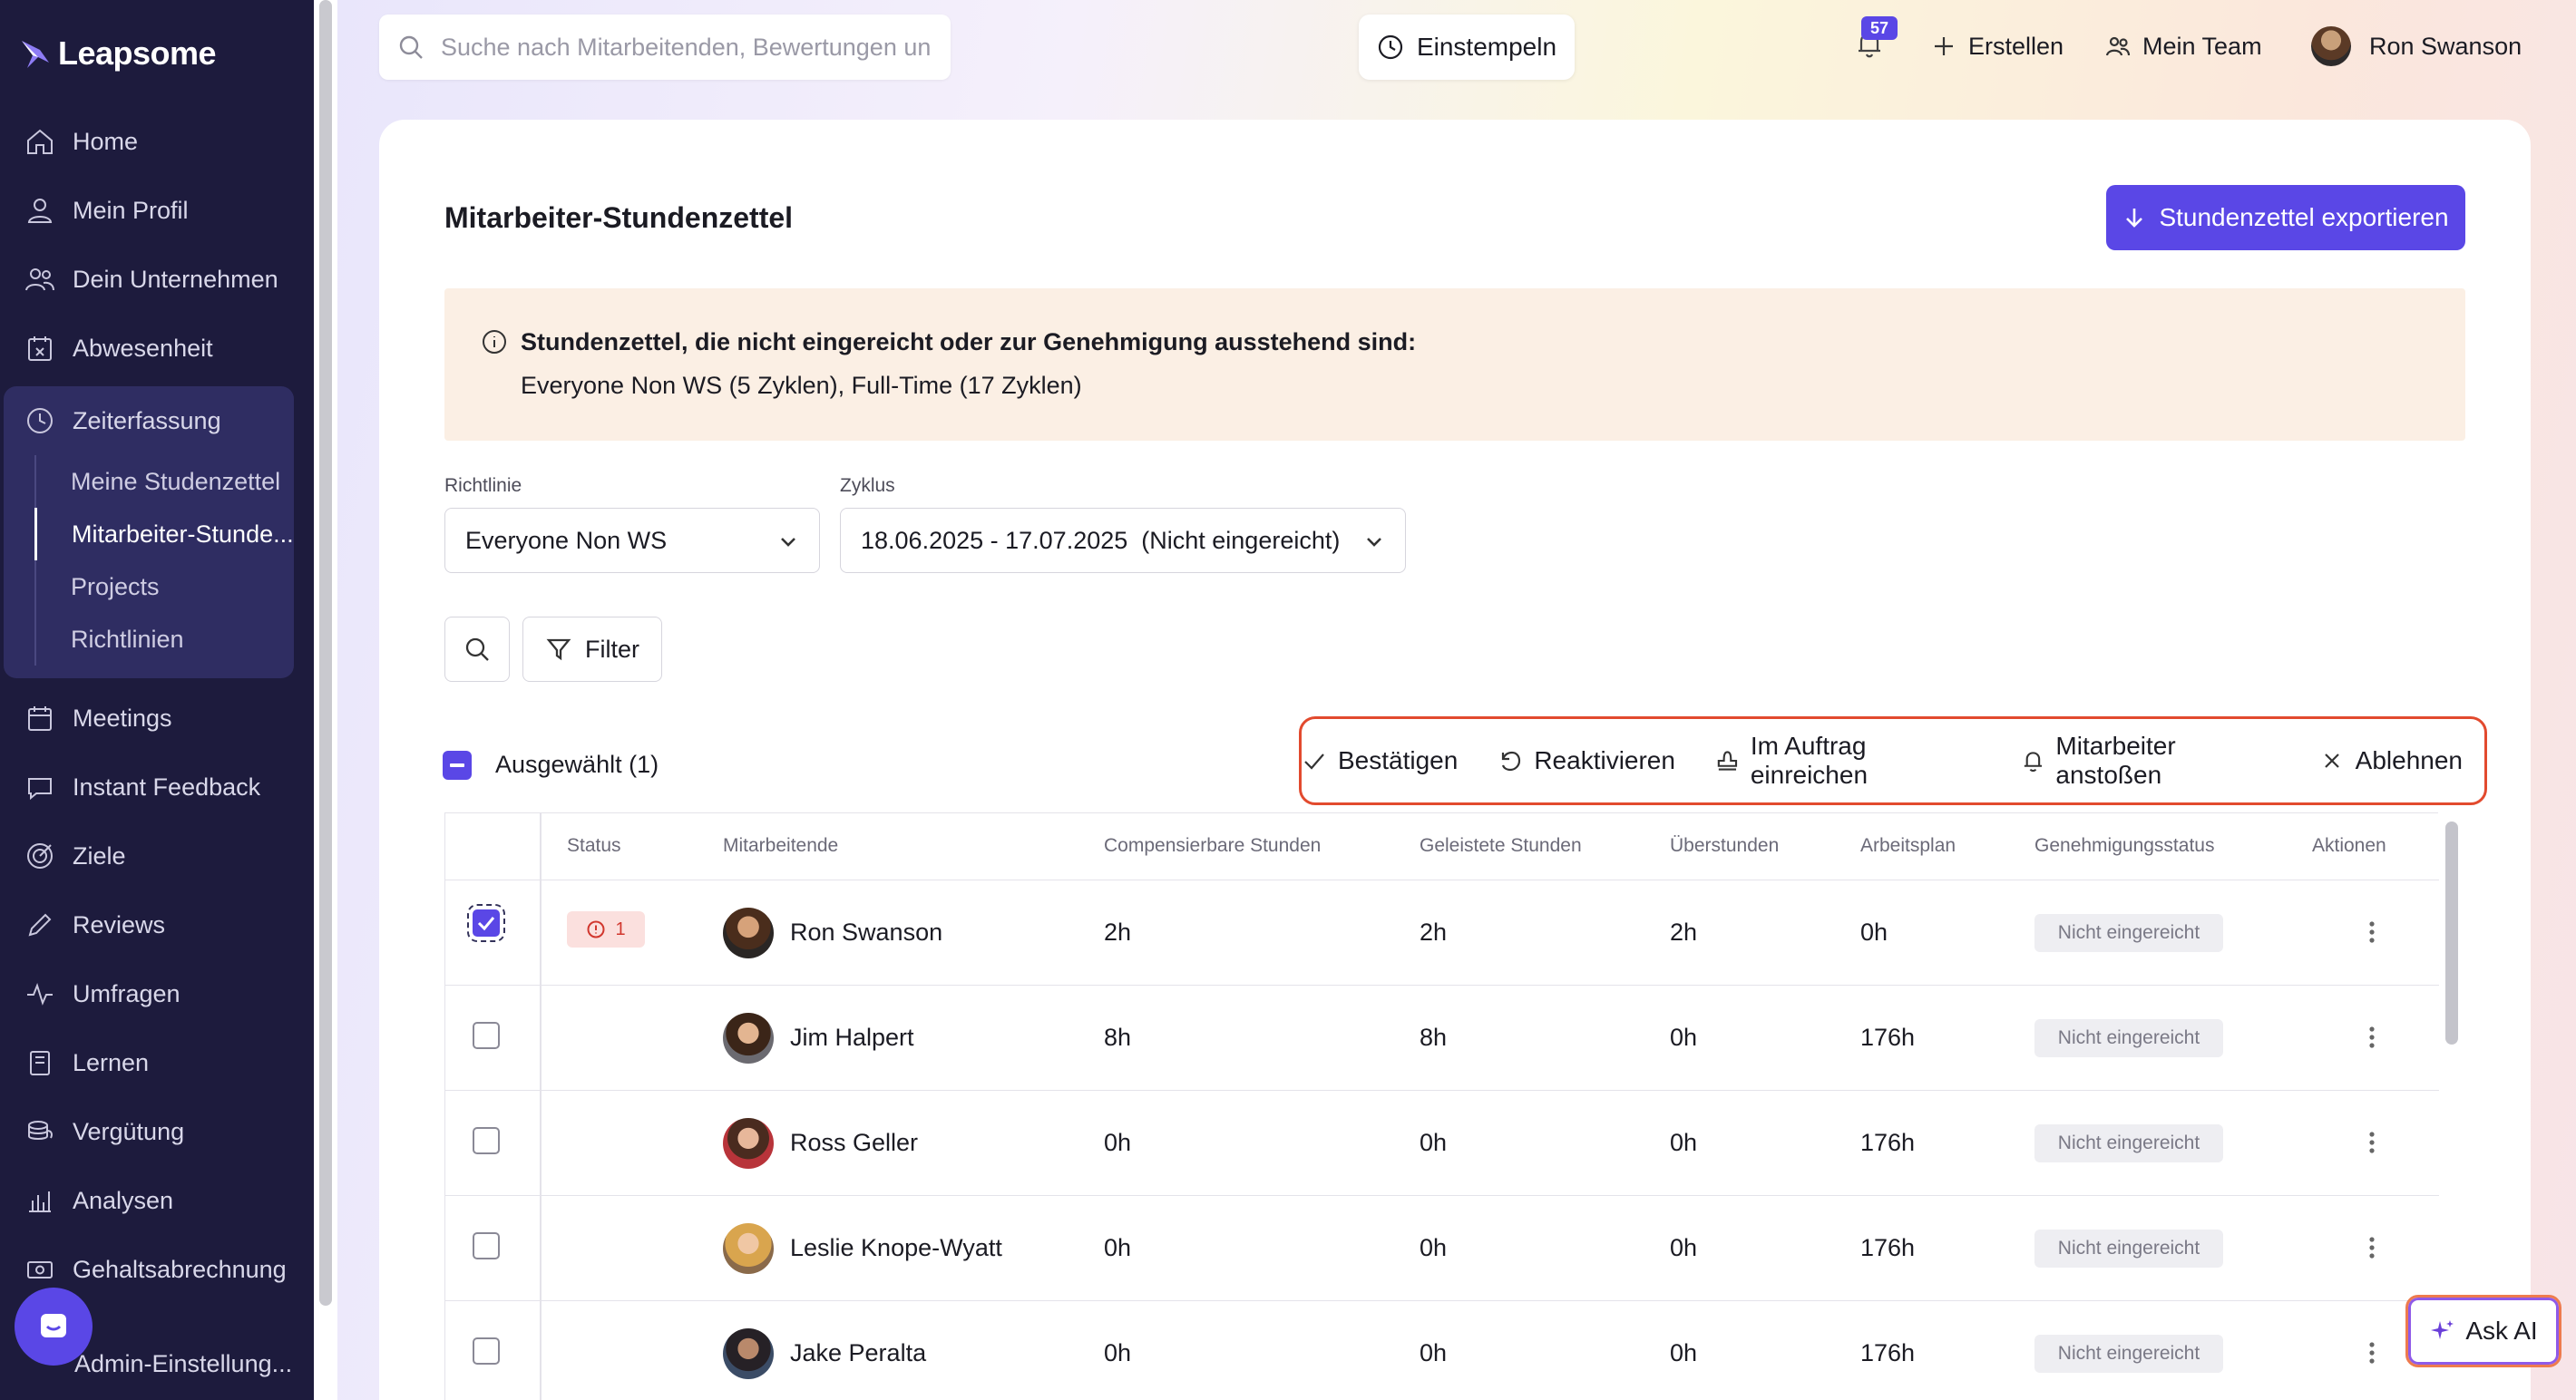  What do you see at coordinates (149, 420) in the screenshot?
I see `sidebar-item-time-tracking: Zeiterfassung` at bounding box center [149, 420].